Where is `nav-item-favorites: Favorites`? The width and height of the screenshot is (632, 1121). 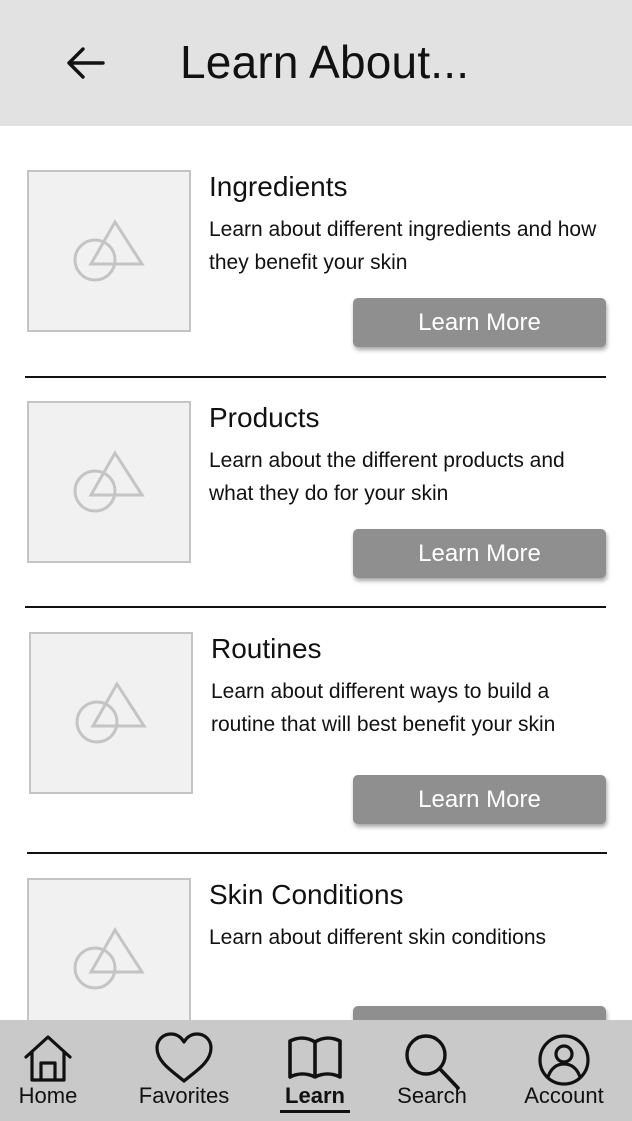
nav-item-favorites: Favorites is located at coordinates (184, 1070).